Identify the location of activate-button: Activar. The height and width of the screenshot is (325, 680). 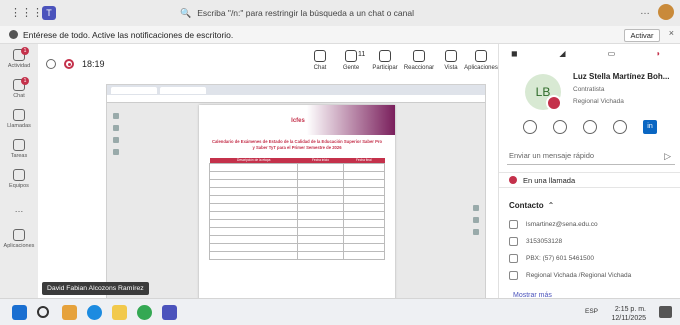
(642, 35).